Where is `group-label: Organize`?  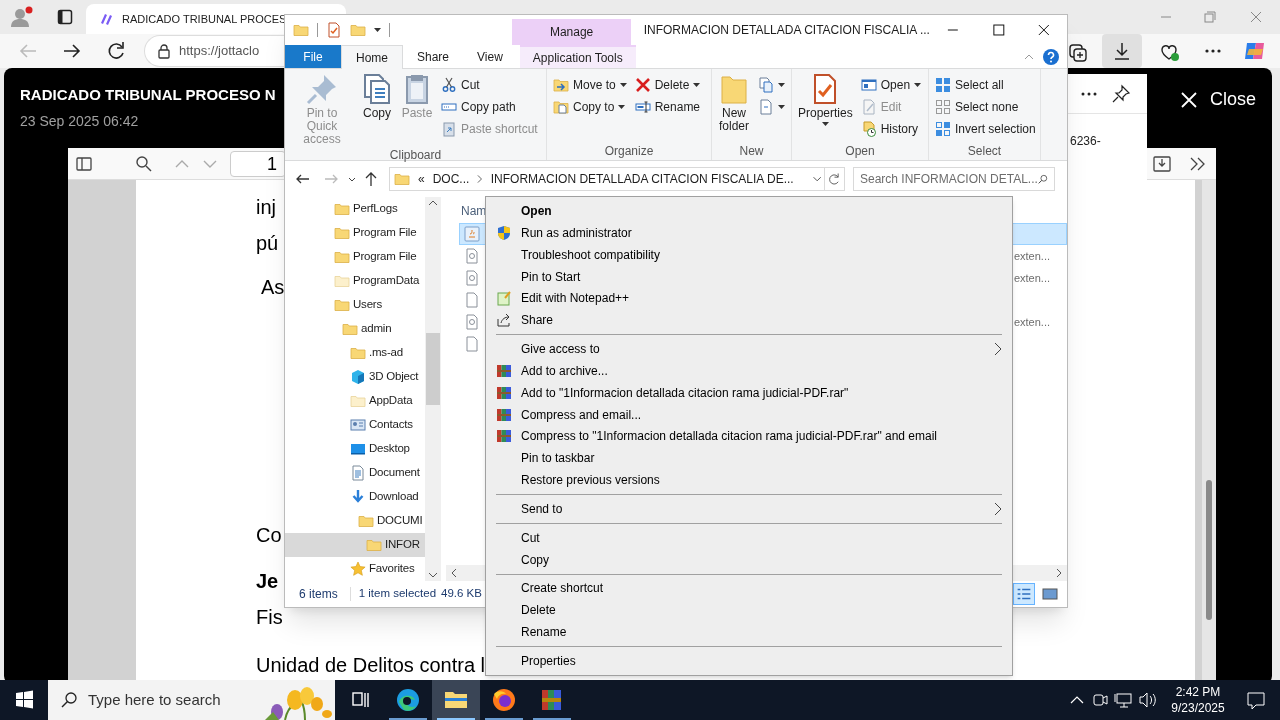
group-label: Organize is located at coordinates (629, 151).